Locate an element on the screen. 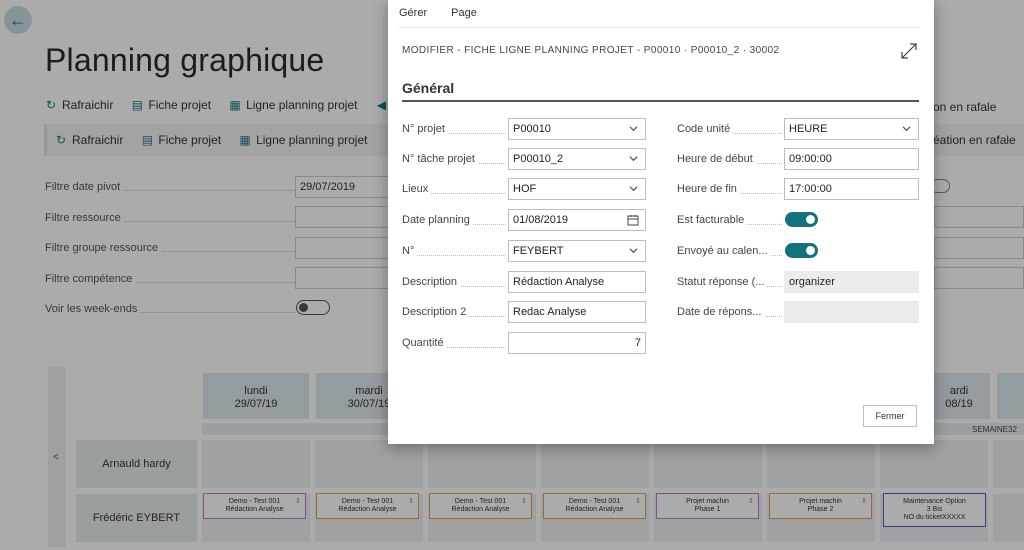  field-unit-code: Code unité HEURE is located at coordinates (798, 129).